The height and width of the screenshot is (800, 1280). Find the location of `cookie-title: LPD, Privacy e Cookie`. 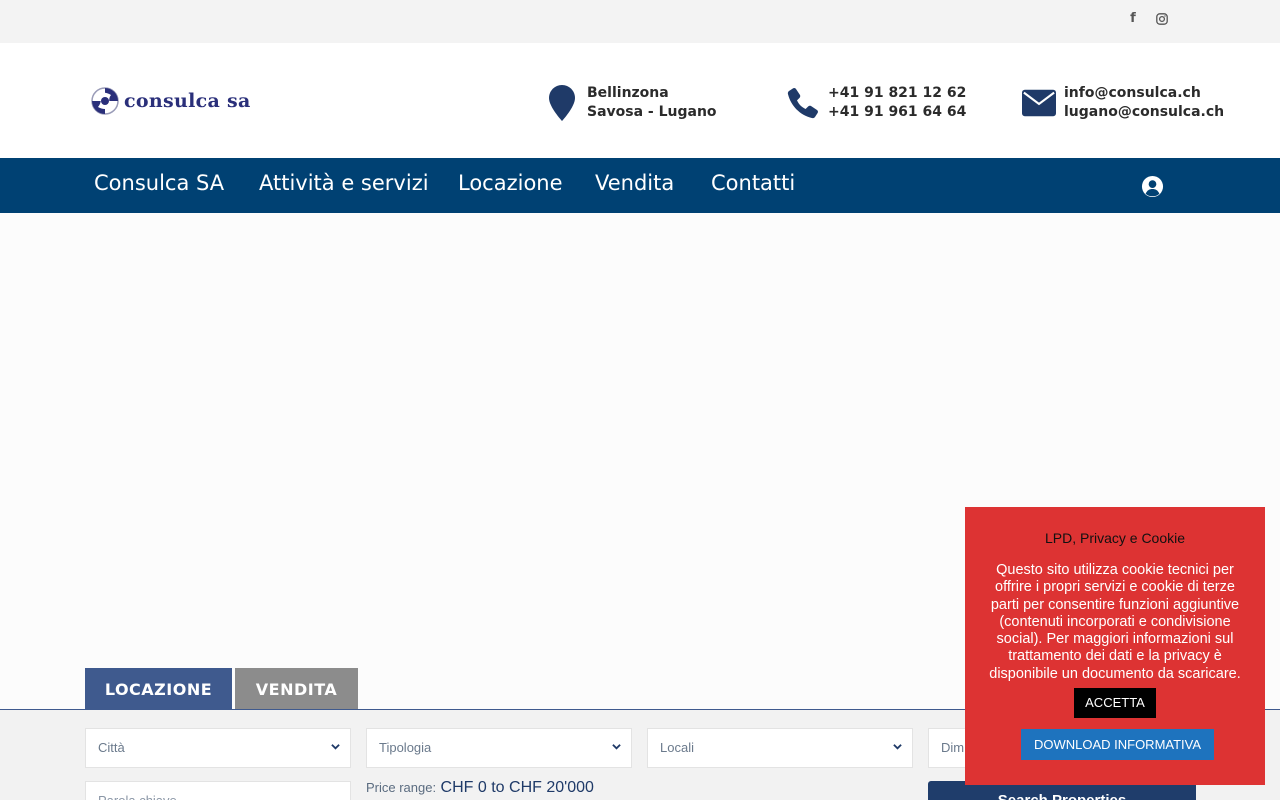

cookie-title: LPD, Privacy e Cookie is located at coordinates (1115, 538).